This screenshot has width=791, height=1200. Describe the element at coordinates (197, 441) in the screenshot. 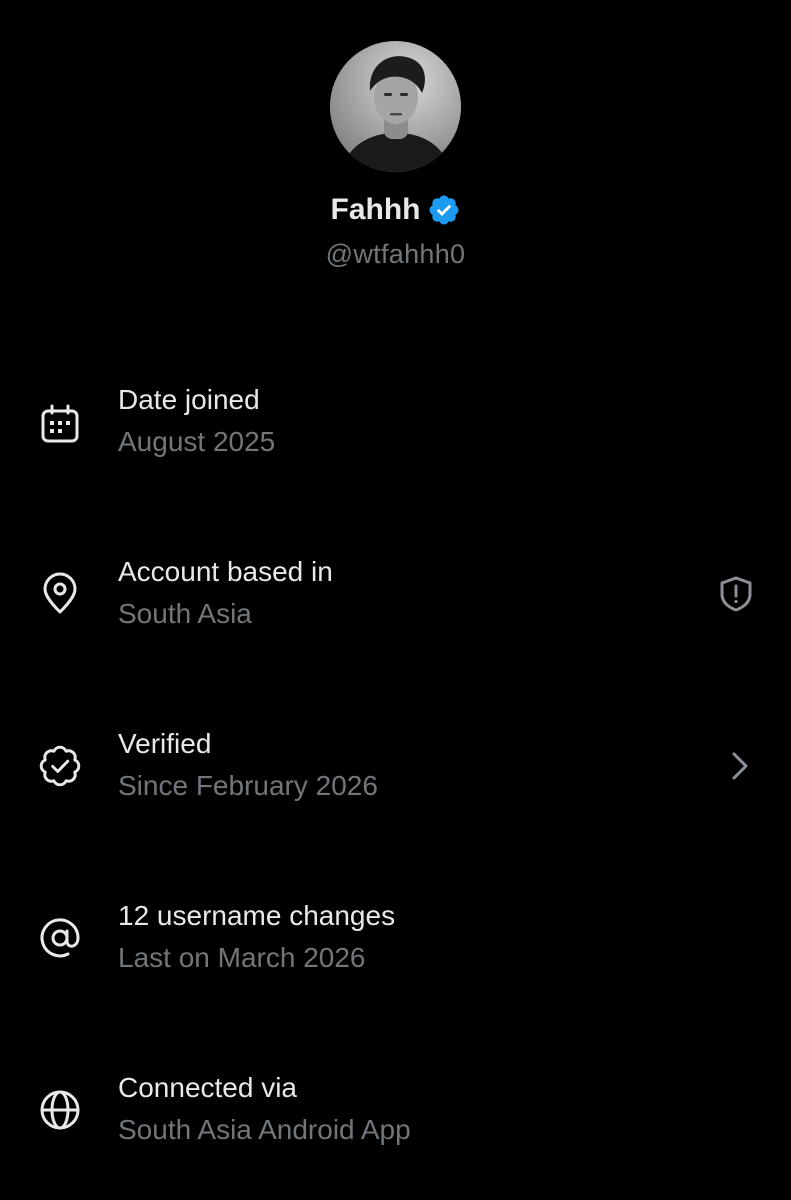

I see `date-joined-value: August 2025` at that location.